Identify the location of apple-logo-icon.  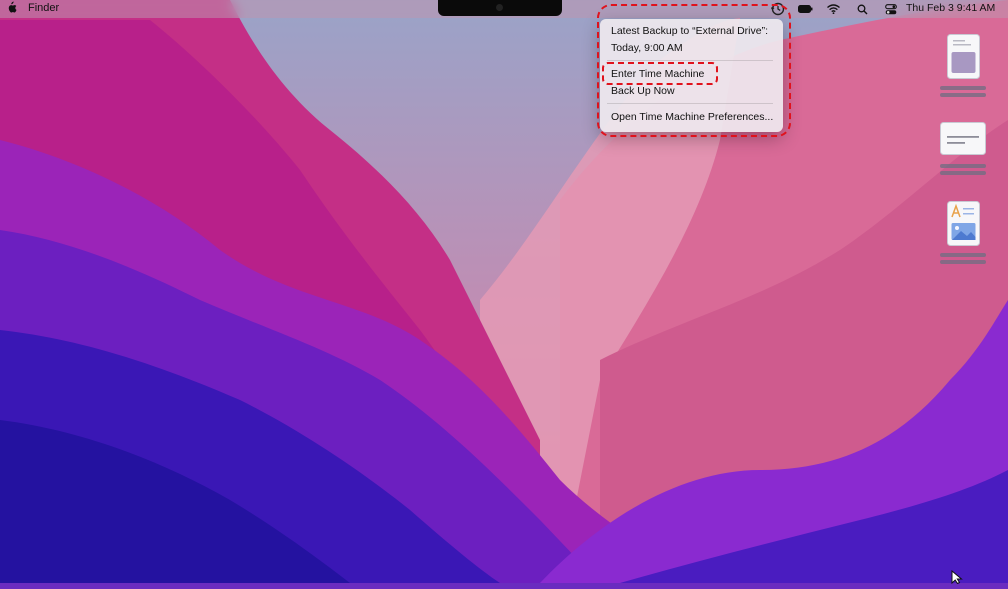
(11, 9).